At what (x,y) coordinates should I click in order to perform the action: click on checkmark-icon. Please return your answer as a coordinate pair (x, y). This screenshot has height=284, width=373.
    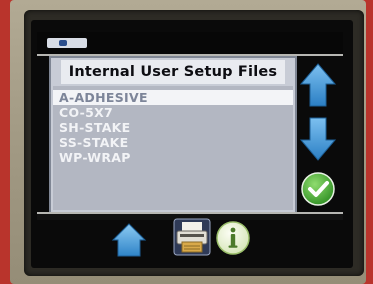
    Looking at the image, I should click on (318, 189).